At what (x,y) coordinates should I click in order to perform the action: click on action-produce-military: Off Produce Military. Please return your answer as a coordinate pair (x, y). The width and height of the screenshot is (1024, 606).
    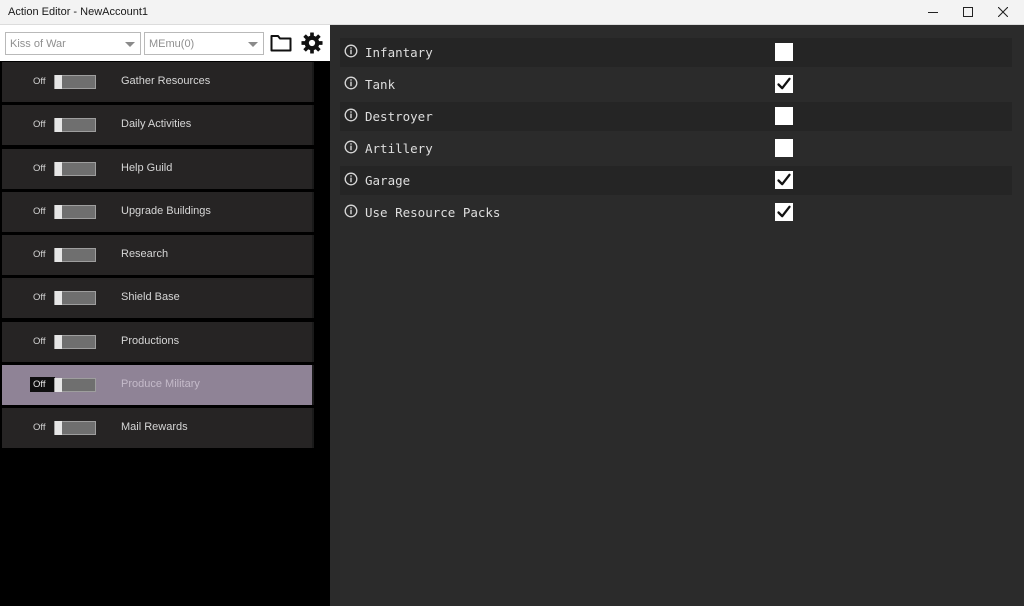
    Looking at the image, I should click on (158, 385).